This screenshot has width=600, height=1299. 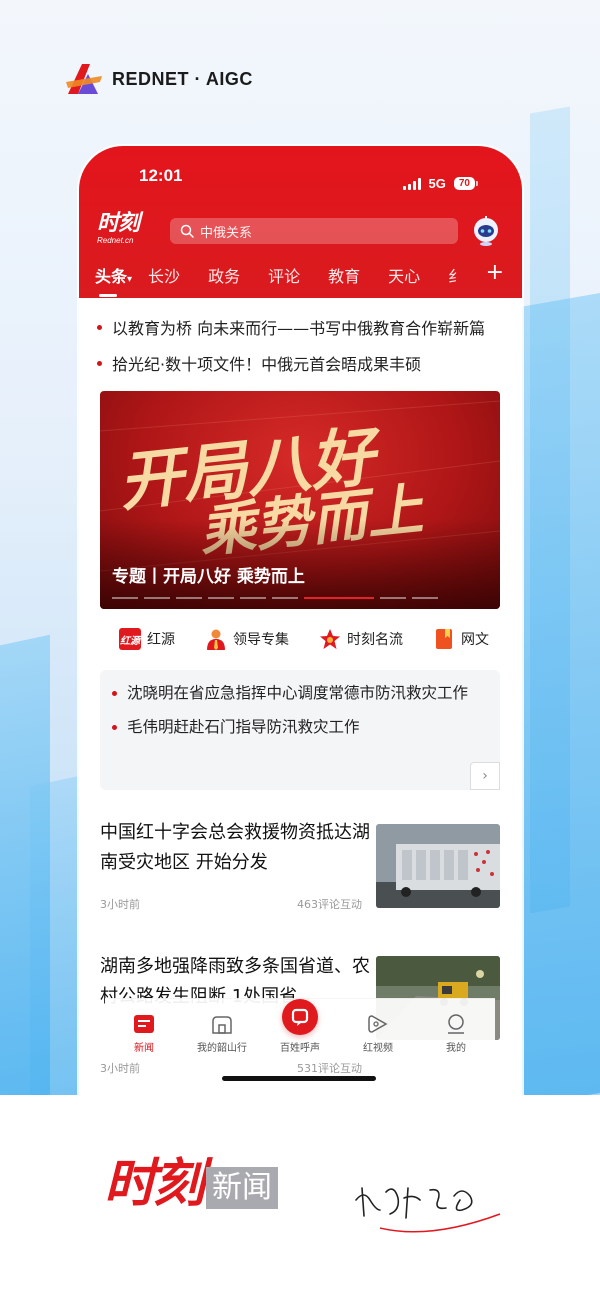 I want to click on quick-link-label: 网文, so click(x=475, y=640).